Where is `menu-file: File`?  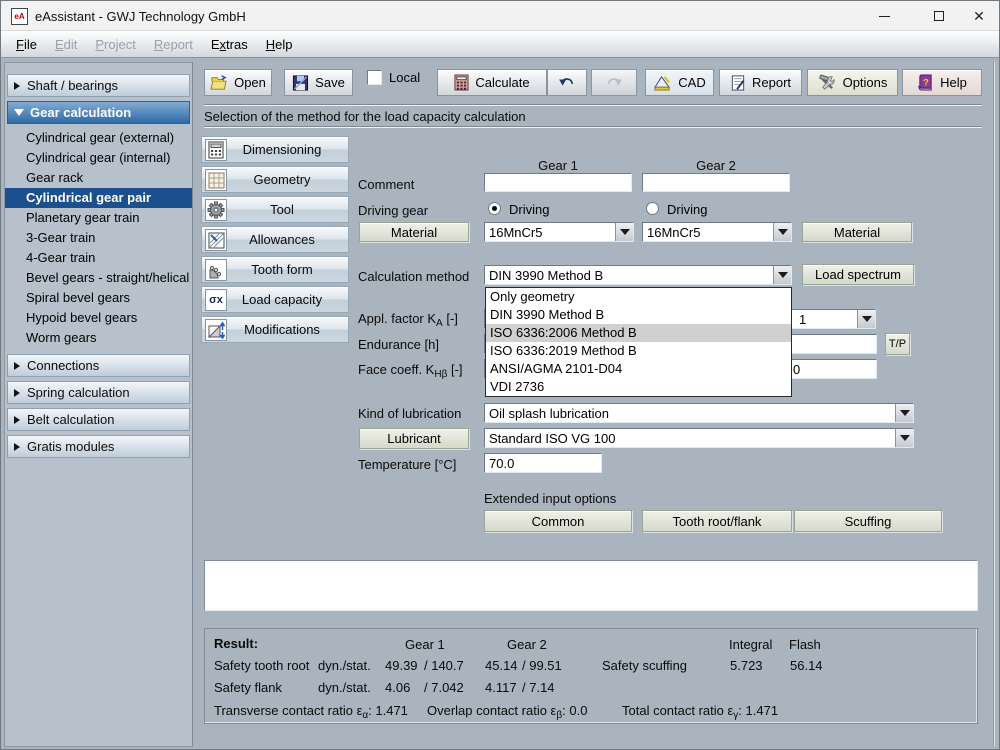 menu-file: File is located at coordinates (26, 44).